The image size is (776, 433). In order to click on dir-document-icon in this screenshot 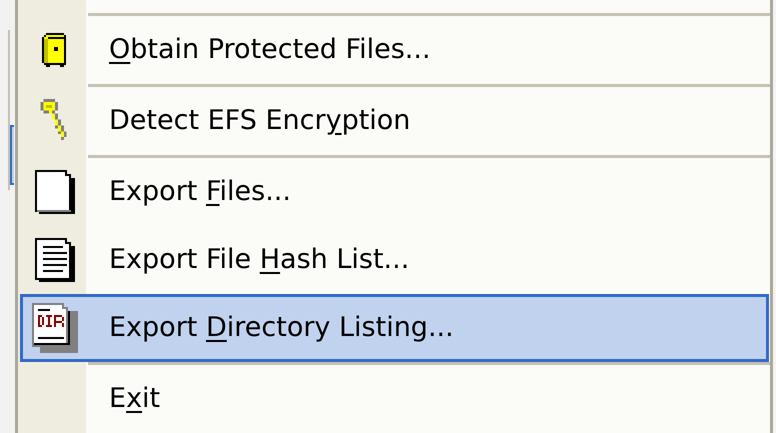, I will do `click(55, 327)`.